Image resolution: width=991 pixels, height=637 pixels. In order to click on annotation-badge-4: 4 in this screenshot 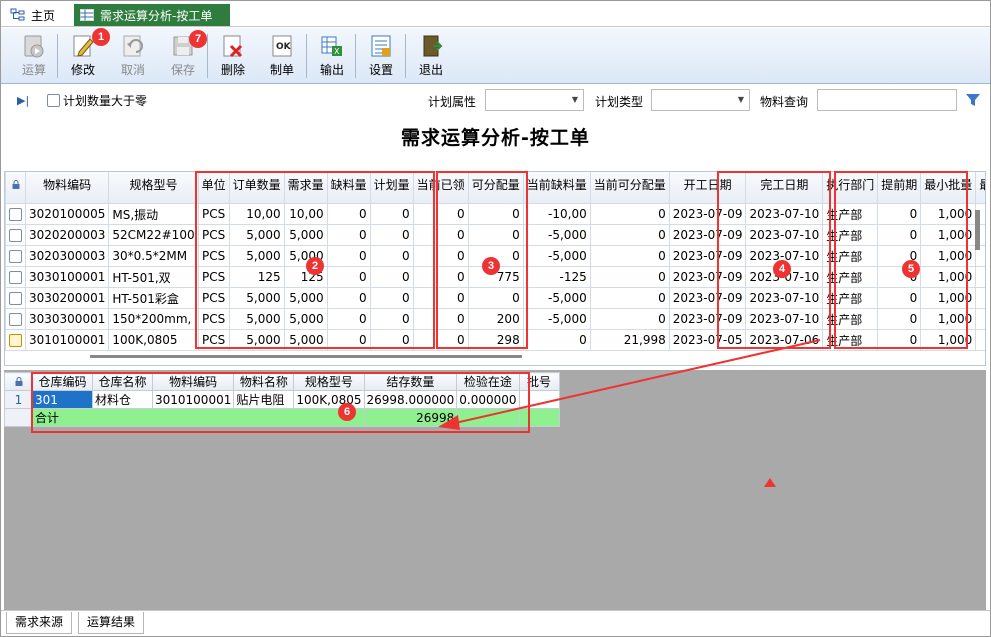, I will do `click(782, 269)`.